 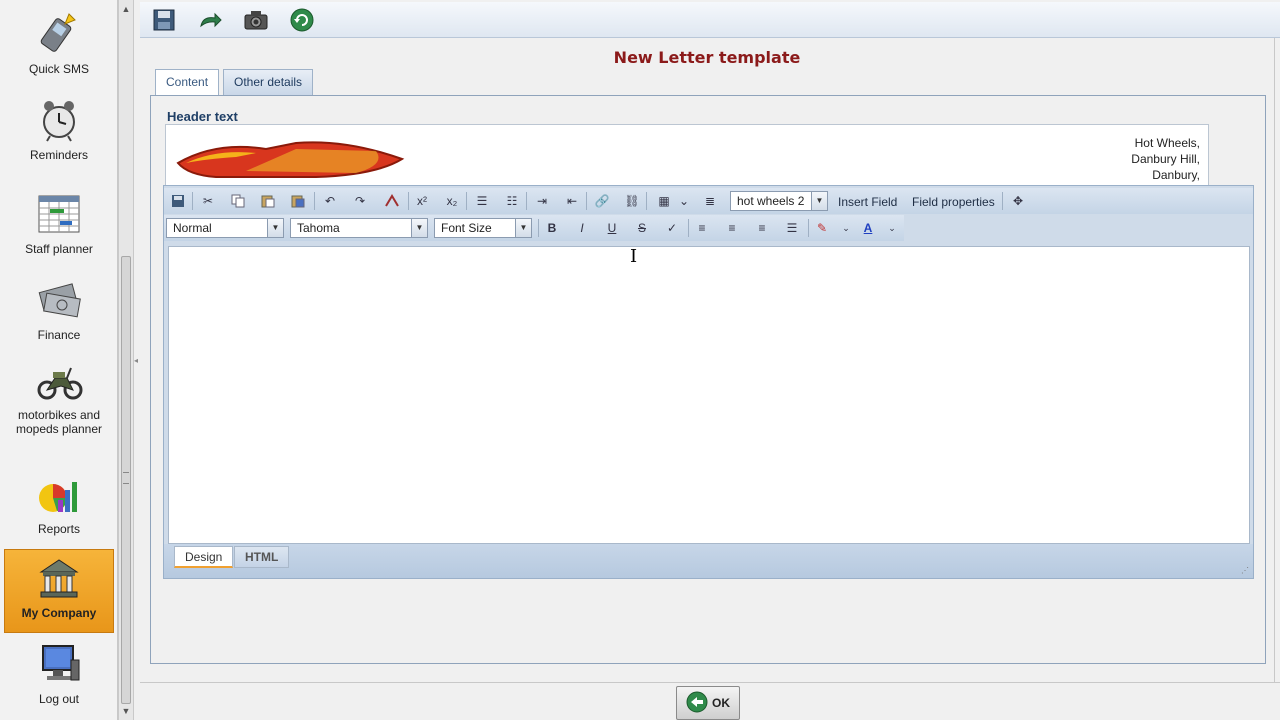 What do you see at coordinates (602, 201) in the screenshot?
I see `insert-link-icon: 🔗` at bounding box center [602, 201].